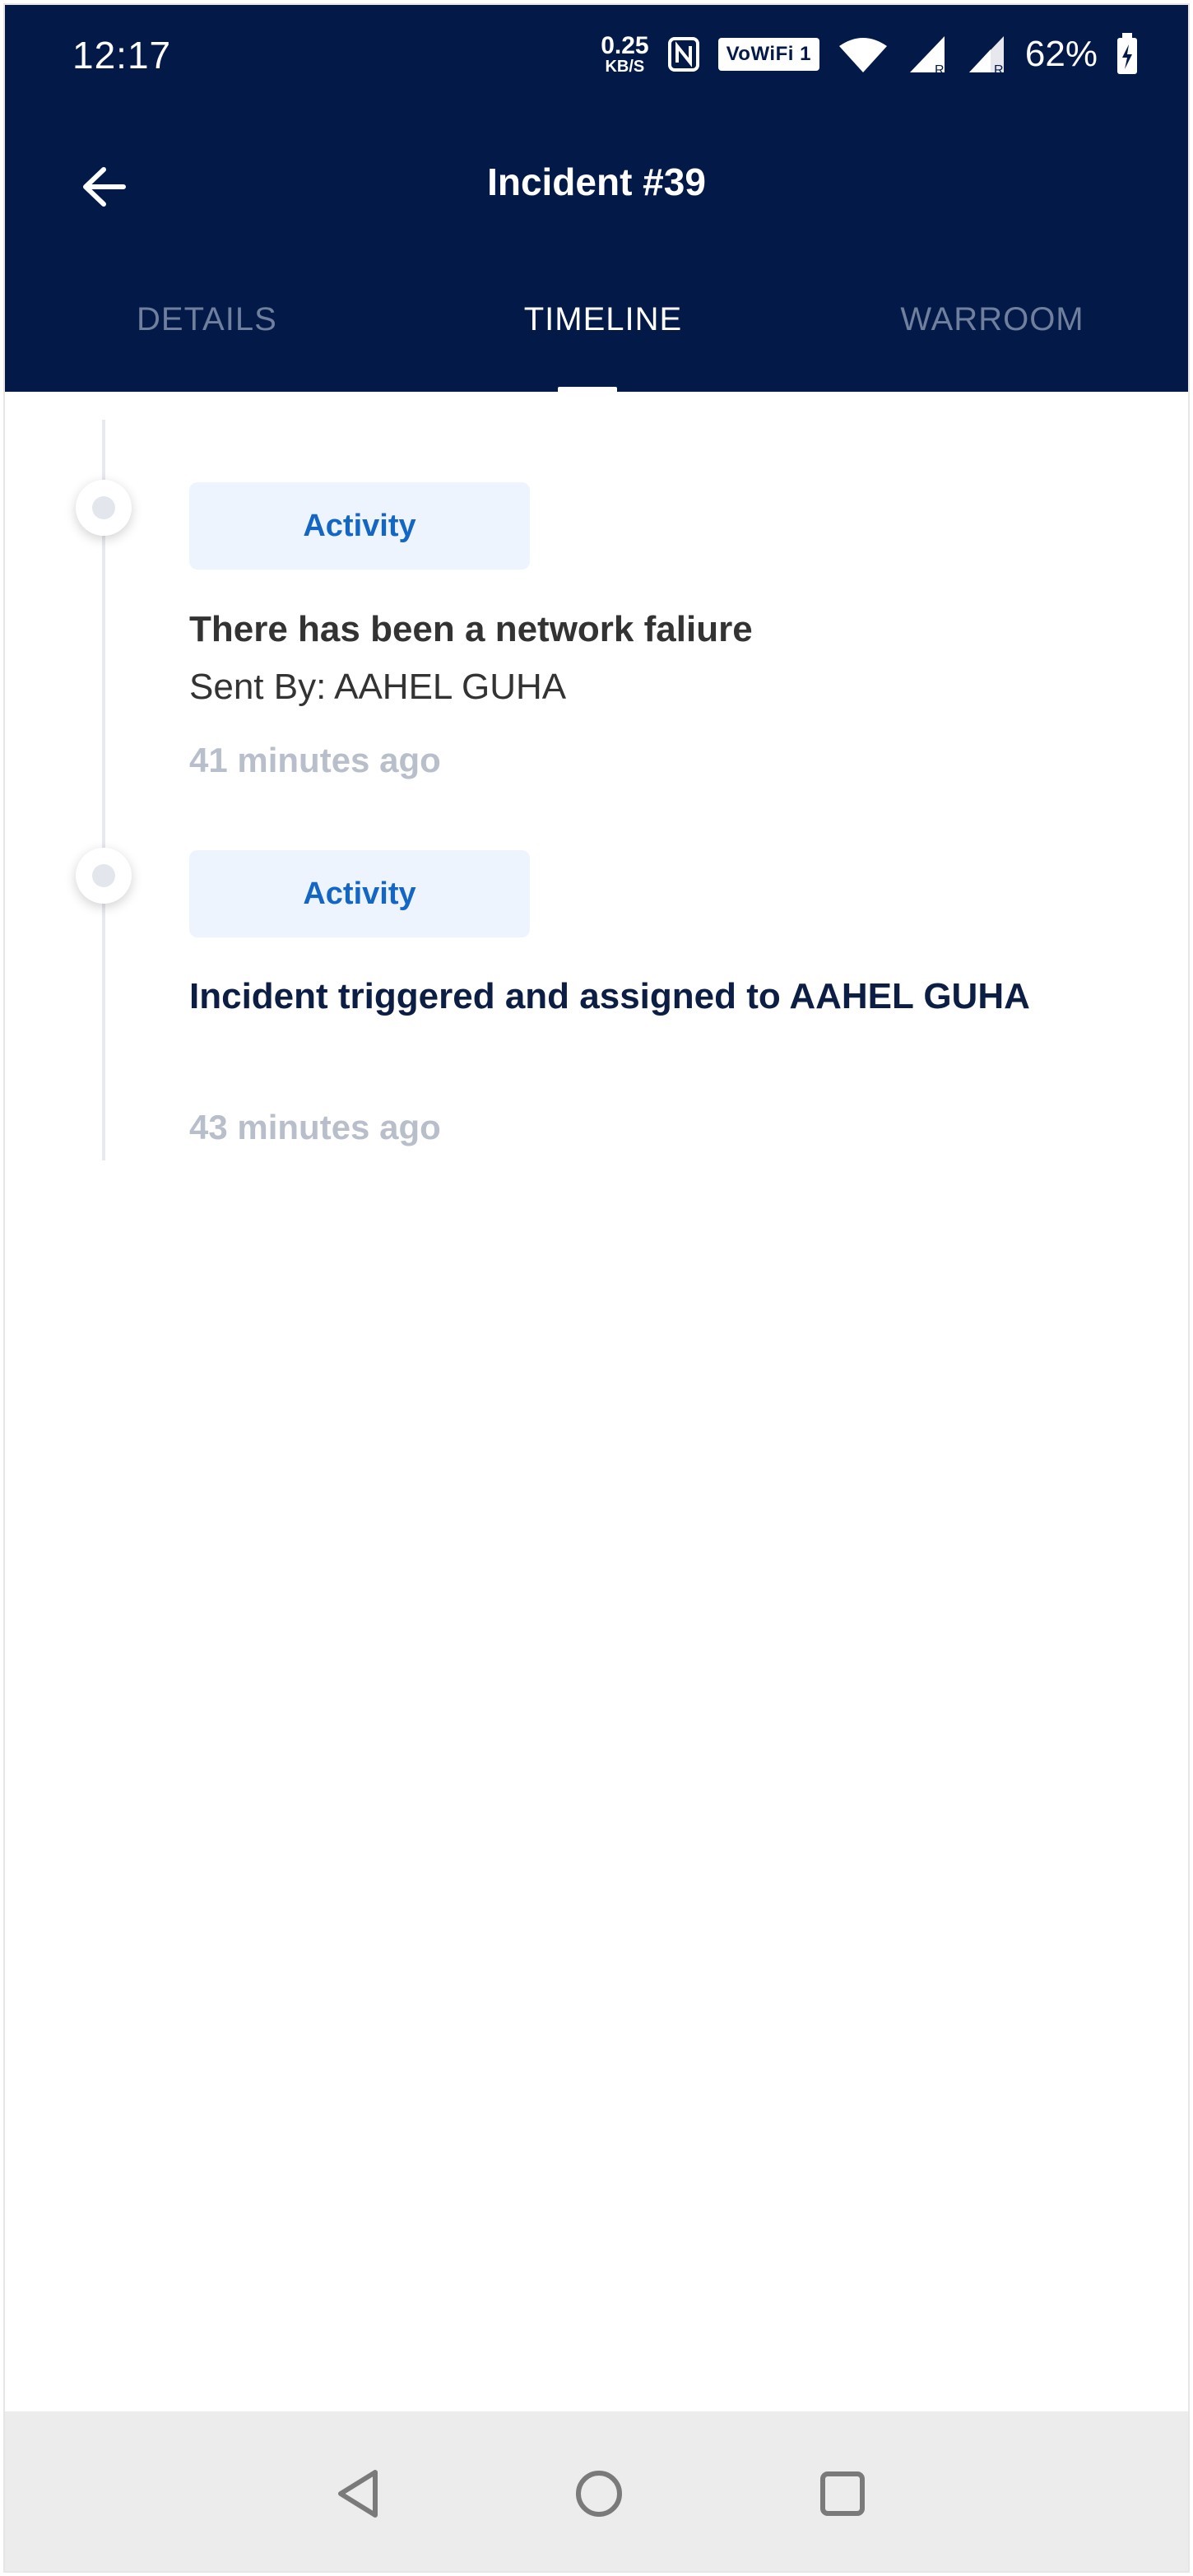  I want to click on triangle-back-icon, so click(358, 2494).